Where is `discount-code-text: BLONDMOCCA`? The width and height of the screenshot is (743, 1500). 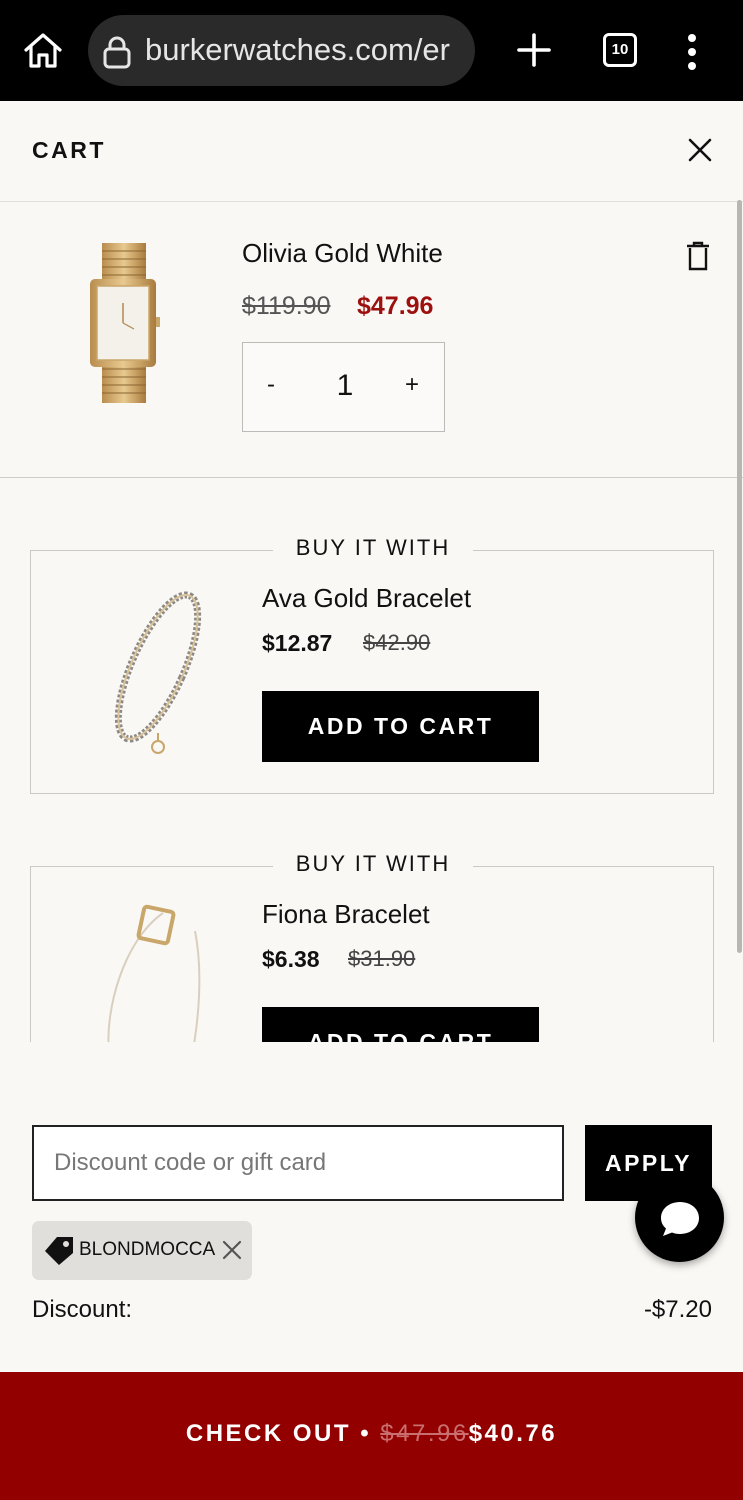
discount-code-text: BLONDMOCCA is located at coordinates (147, 1249).